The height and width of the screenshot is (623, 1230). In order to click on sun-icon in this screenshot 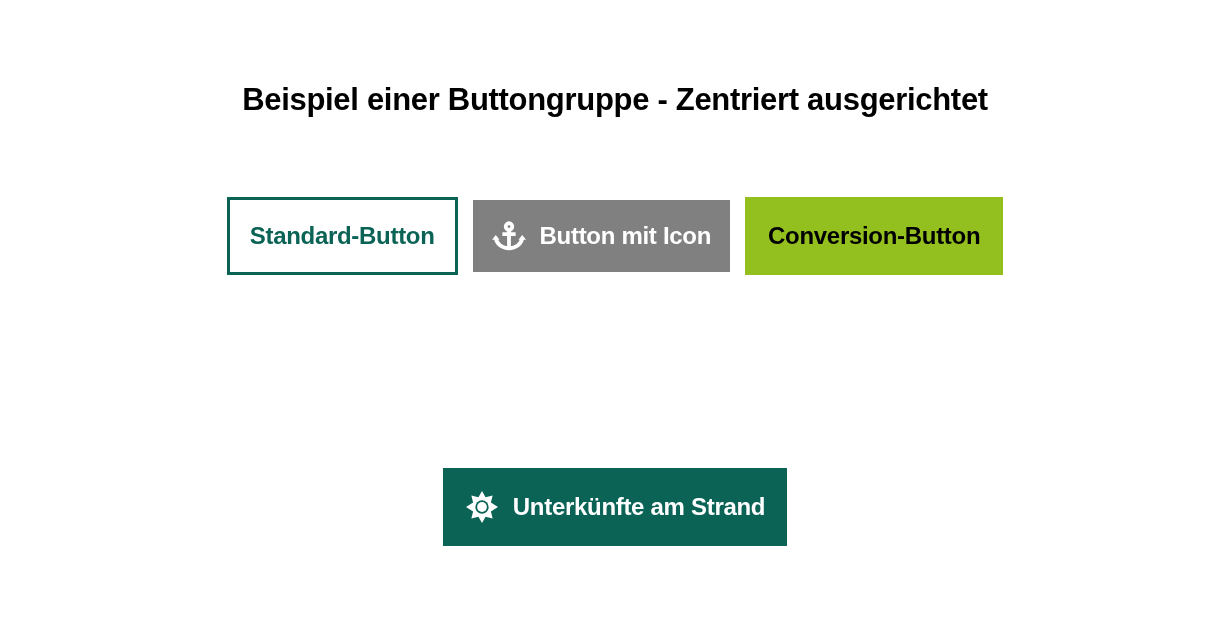, I will do `click(481, 507)`.